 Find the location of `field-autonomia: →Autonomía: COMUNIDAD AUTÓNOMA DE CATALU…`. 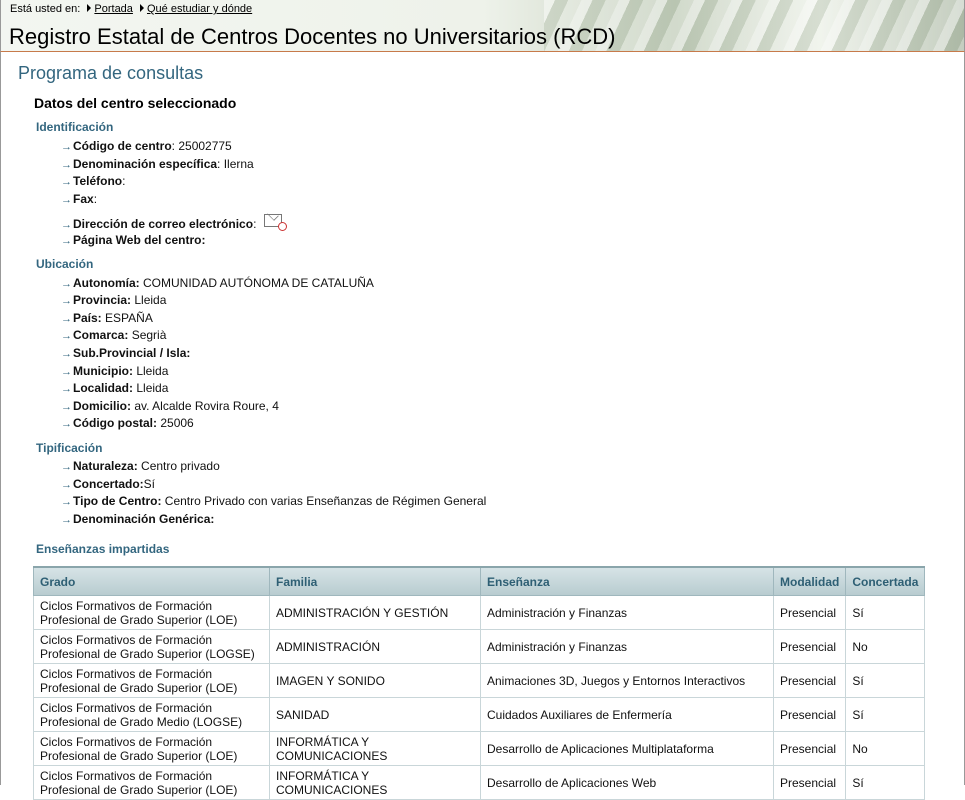

field-autonomia: →Autonomía: COMUNIDAD AUTÓNOMA DE CATALU… is located at coordinates (217, 283).